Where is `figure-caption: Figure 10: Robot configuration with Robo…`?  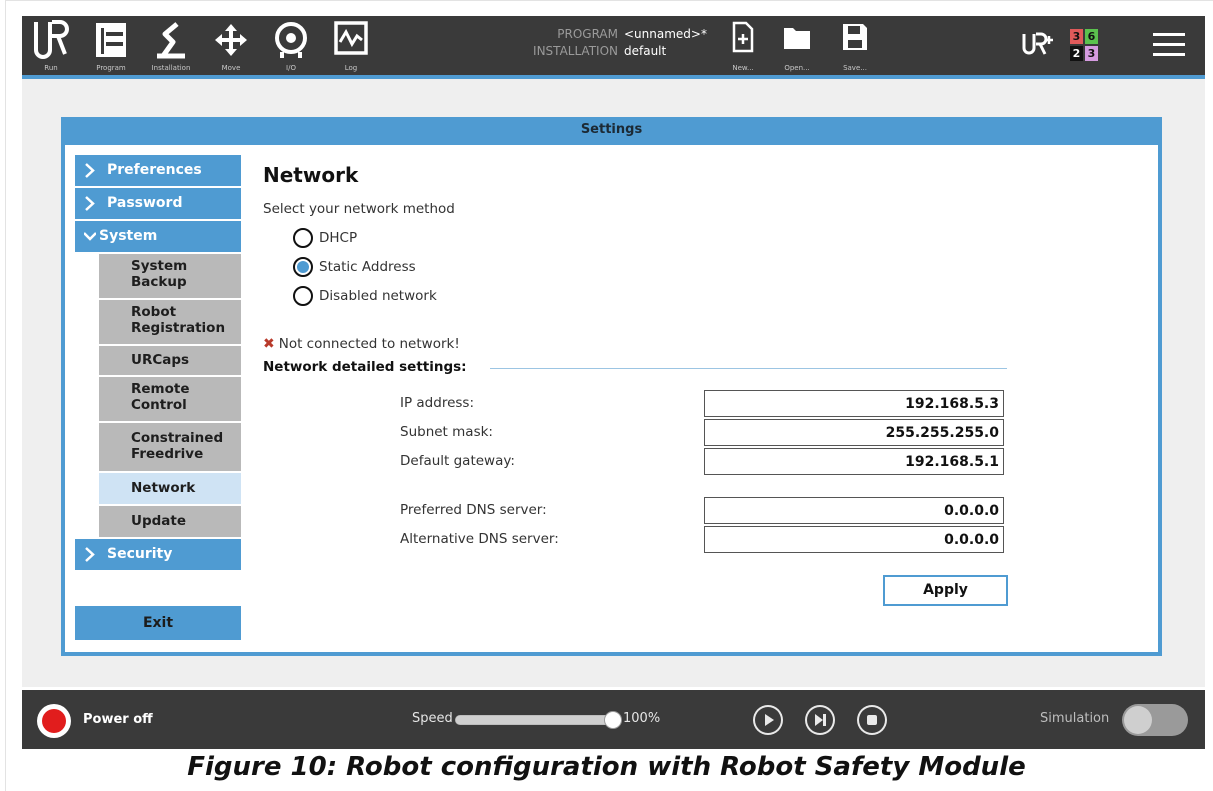
figure-caption: Figure 10: Robot configuration with Robo… is located at coordinates (606, 767).